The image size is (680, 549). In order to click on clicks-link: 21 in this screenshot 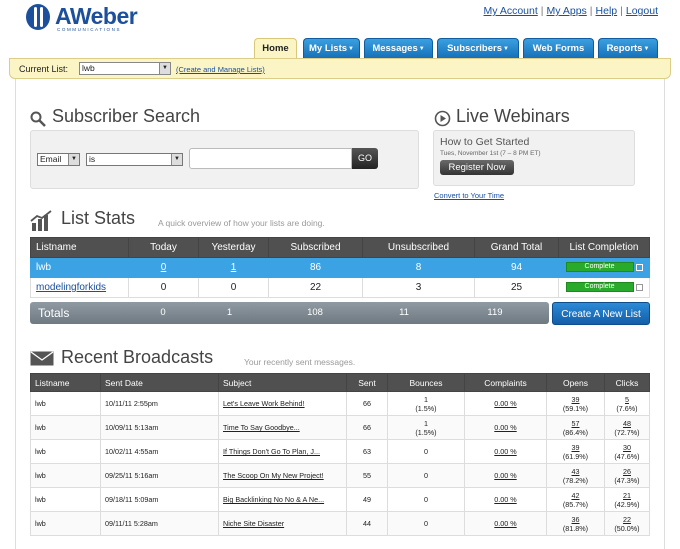, I will do `click(627, 495)`.